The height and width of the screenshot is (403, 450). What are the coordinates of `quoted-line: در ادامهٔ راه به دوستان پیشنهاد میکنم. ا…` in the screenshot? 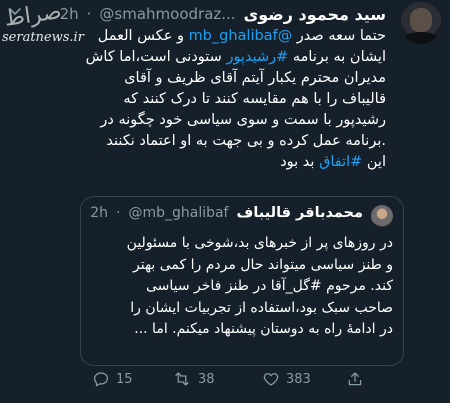 It's located at (263, 329).